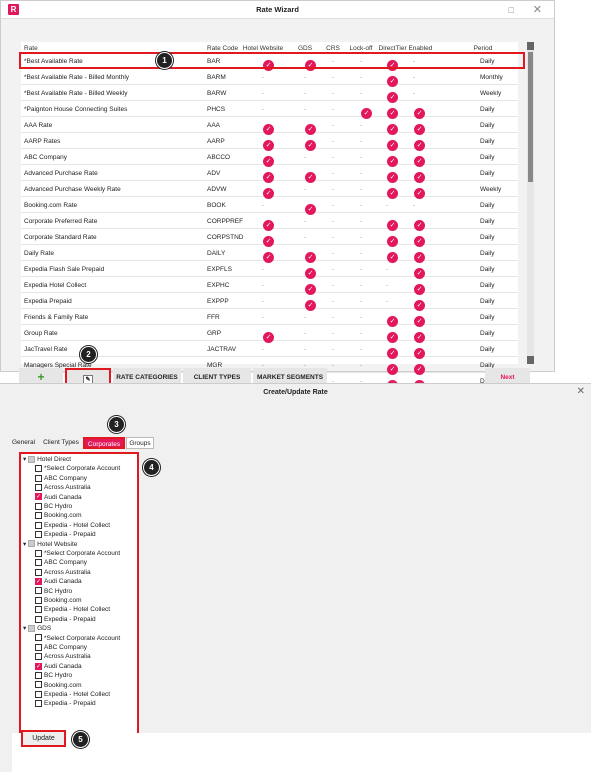 This screenshot has width=591, height=773. Describe the element at coordinates (47, 459) in the screenshot. I see `tree-group: ▾ Hotel Direct` at that location.